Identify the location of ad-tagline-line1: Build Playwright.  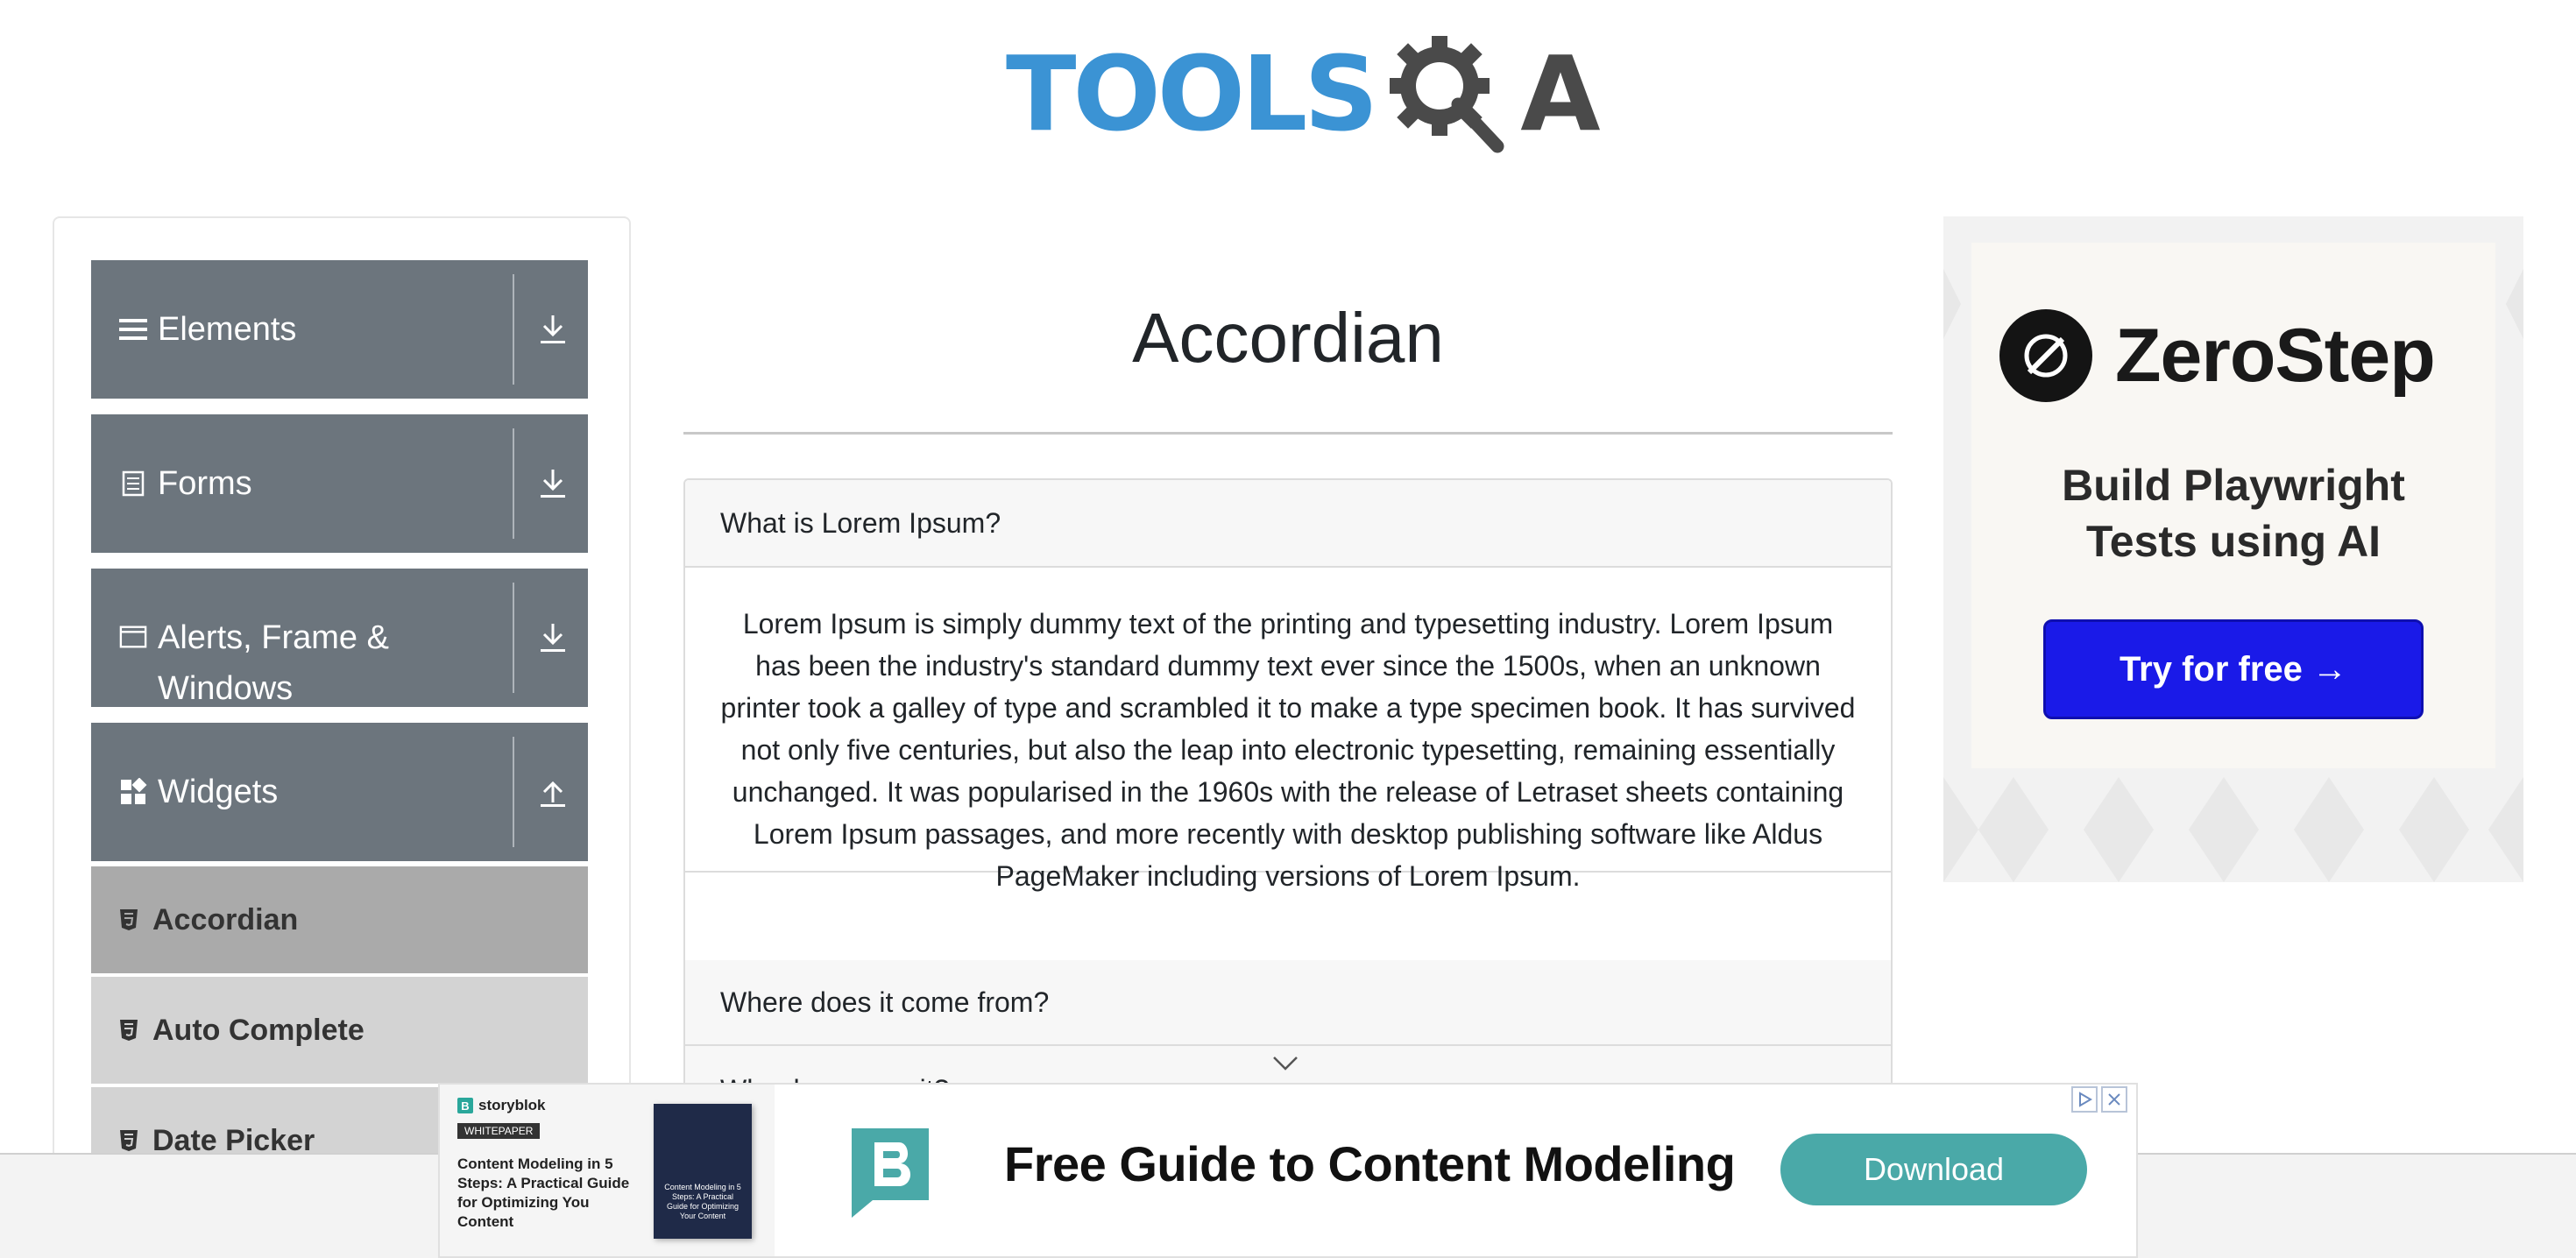
(2233, 485).